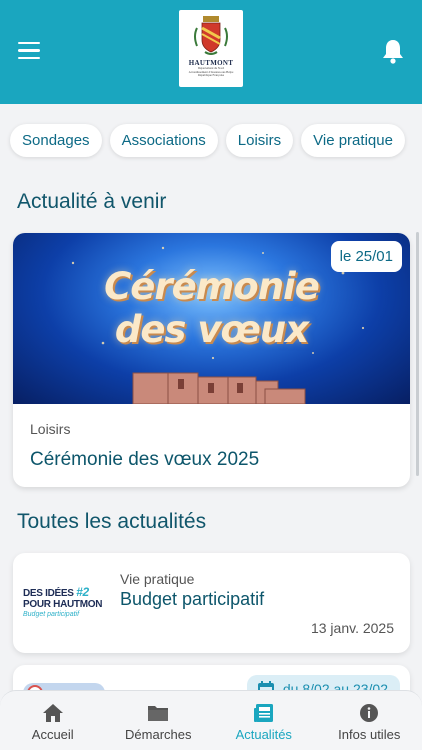 The height and width of the screenshot is (750, 422). What do you see at coordinates (211, 35) in the screenshot?
I see `coat-of-arms-icon` at bounding box center [211, 35].